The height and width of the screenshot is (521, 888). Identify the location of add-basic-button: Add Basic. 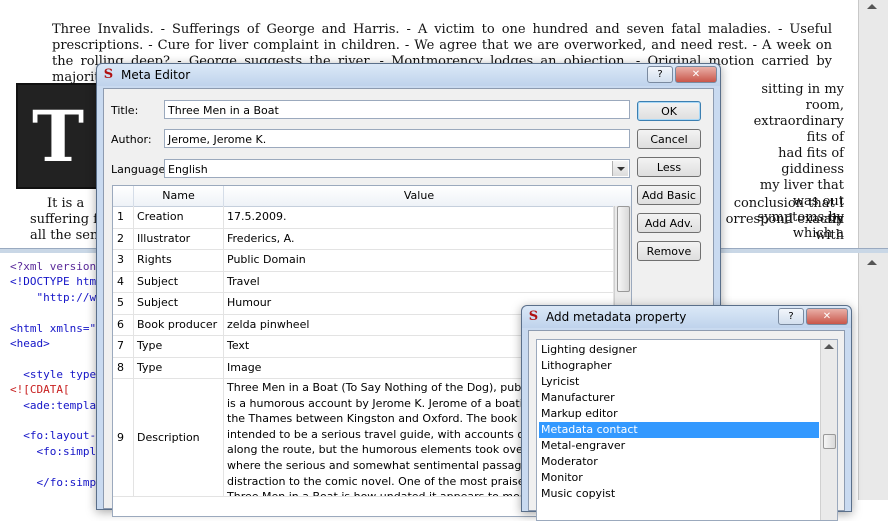
(669, 195).